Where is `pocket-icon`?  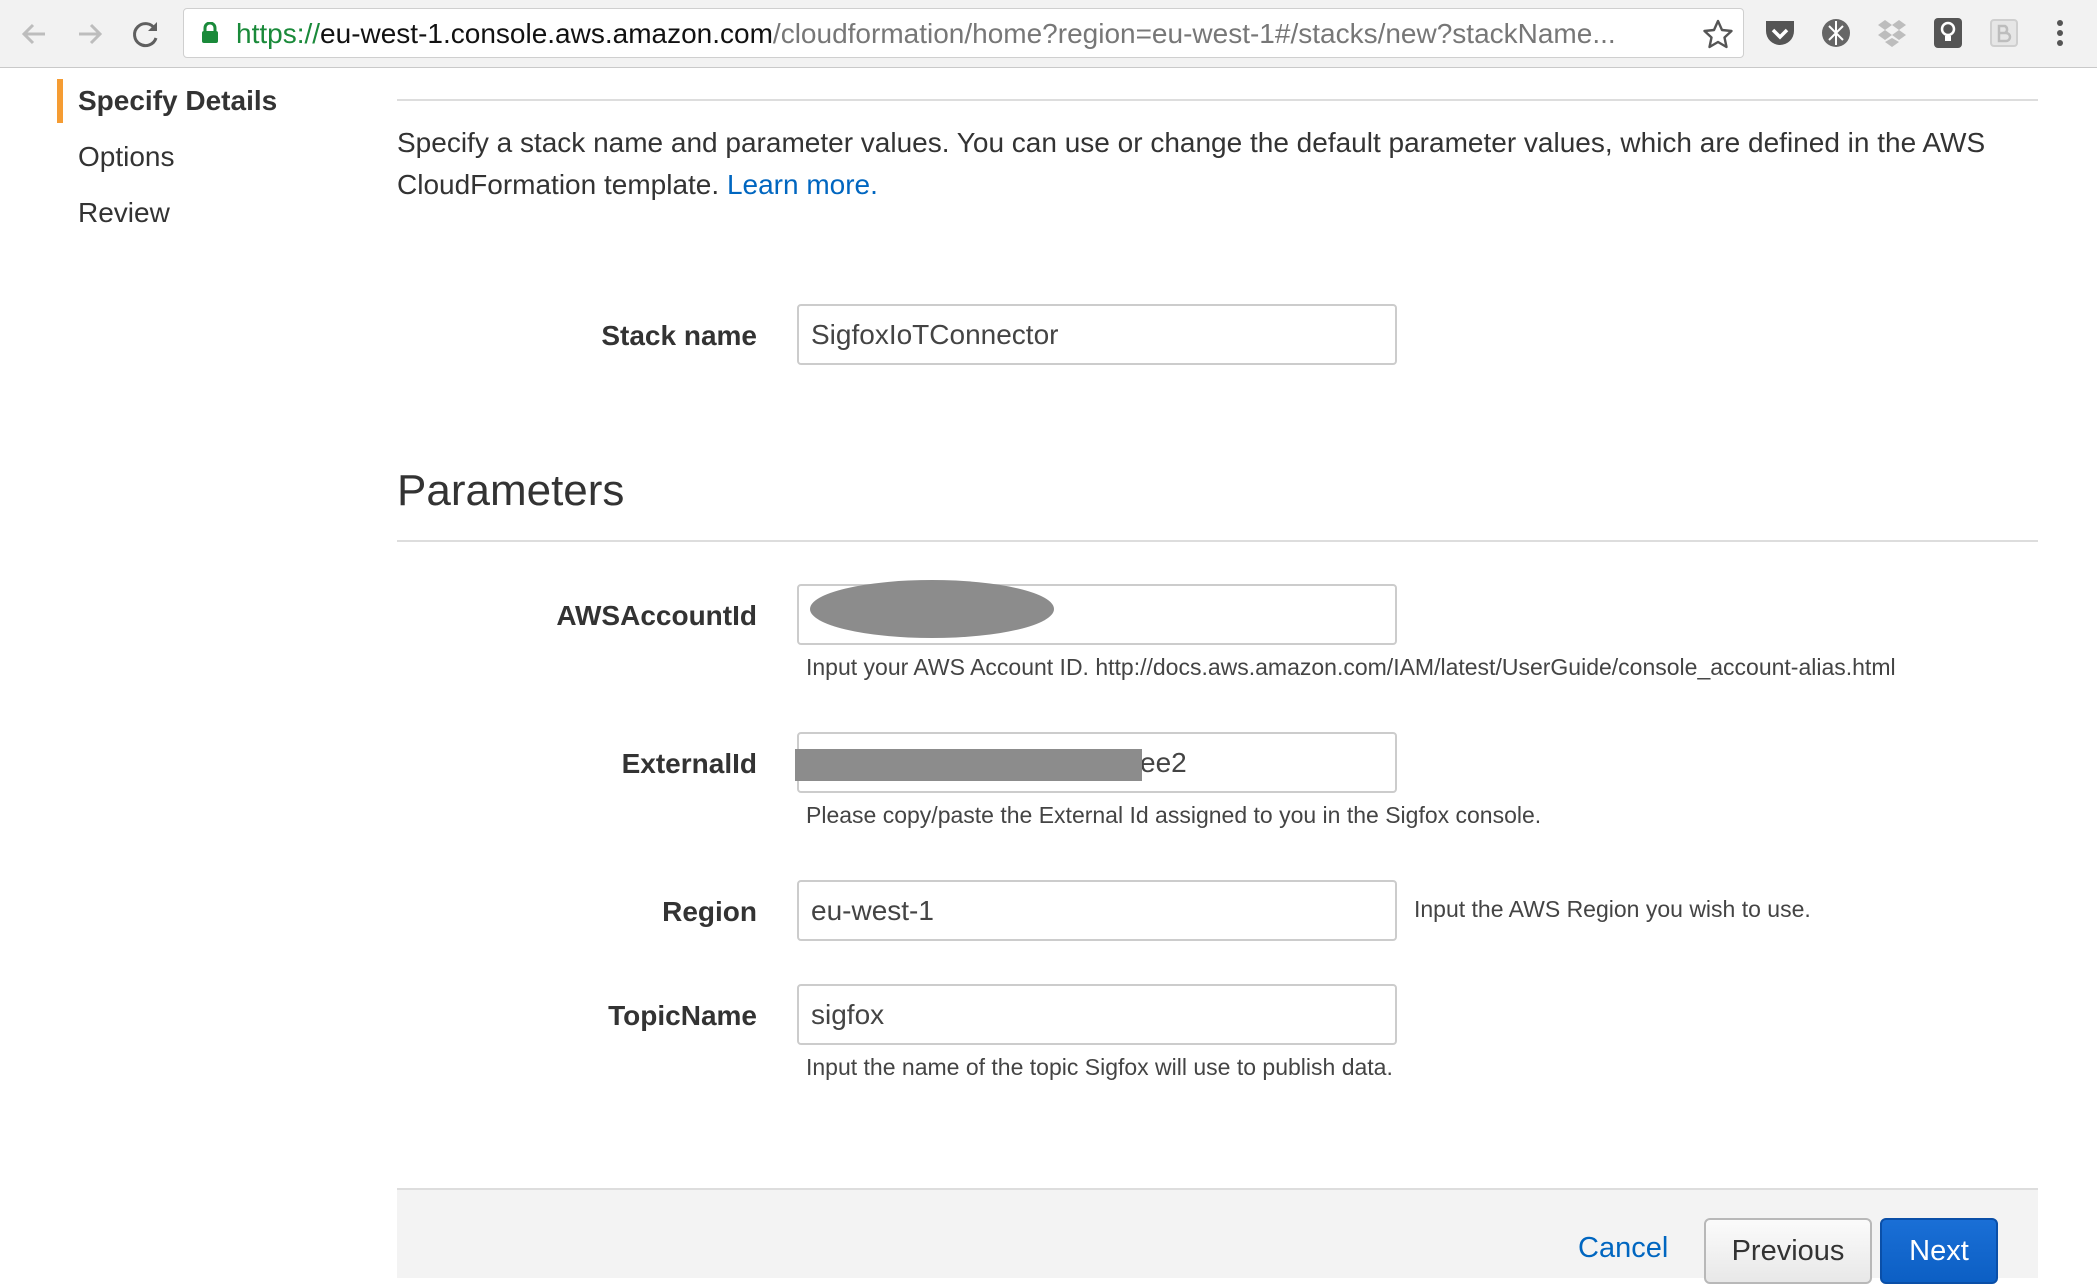 pocket-icon is located at coordinates (1780, 33).